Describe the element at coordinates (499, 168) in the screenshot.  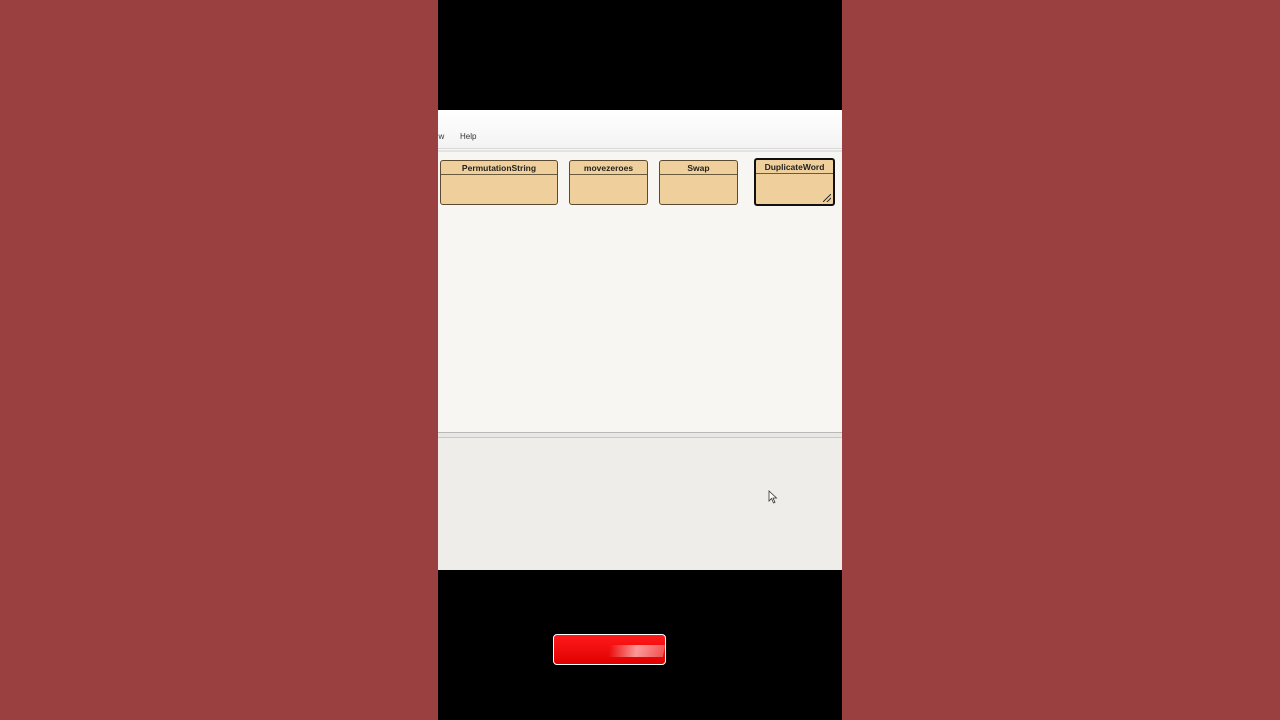
I see `class-name: PermutationString` at that location.